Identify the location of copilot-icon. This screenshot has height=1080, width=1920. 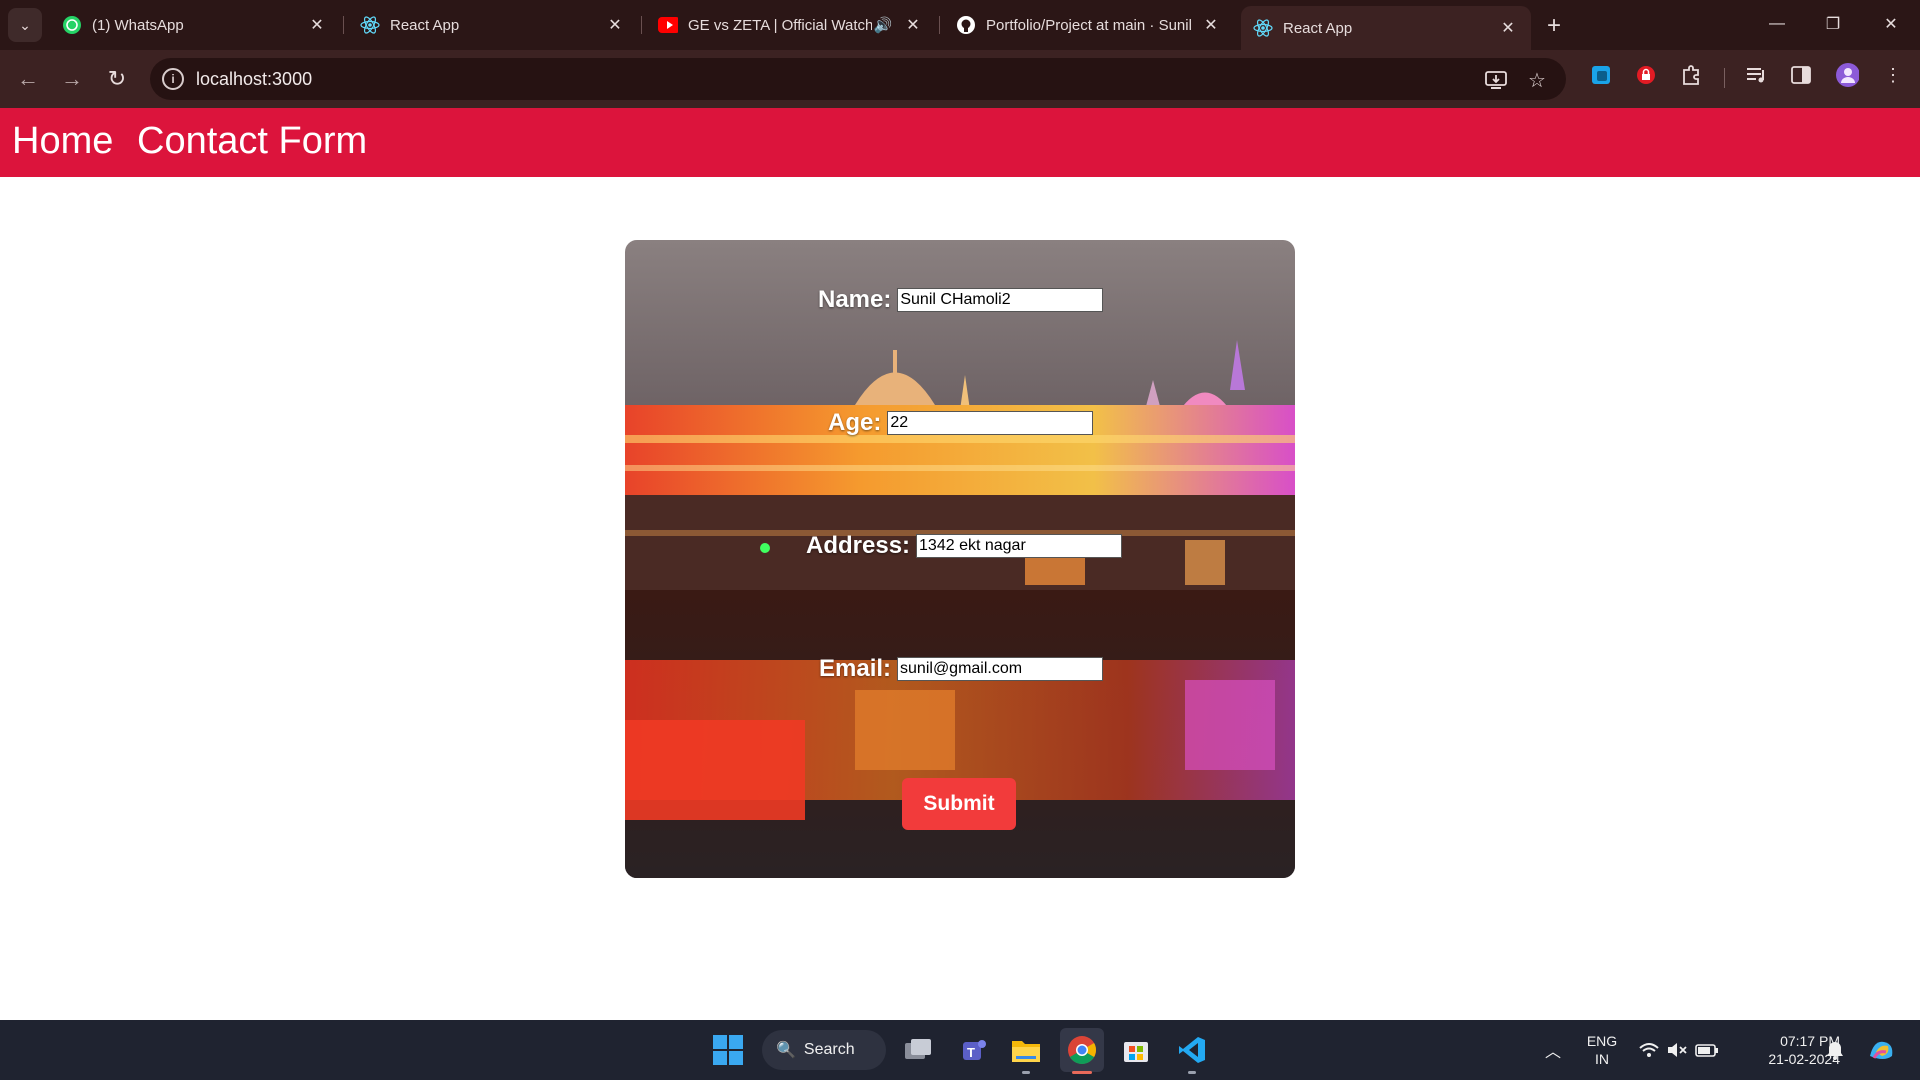
(1881, 1050).